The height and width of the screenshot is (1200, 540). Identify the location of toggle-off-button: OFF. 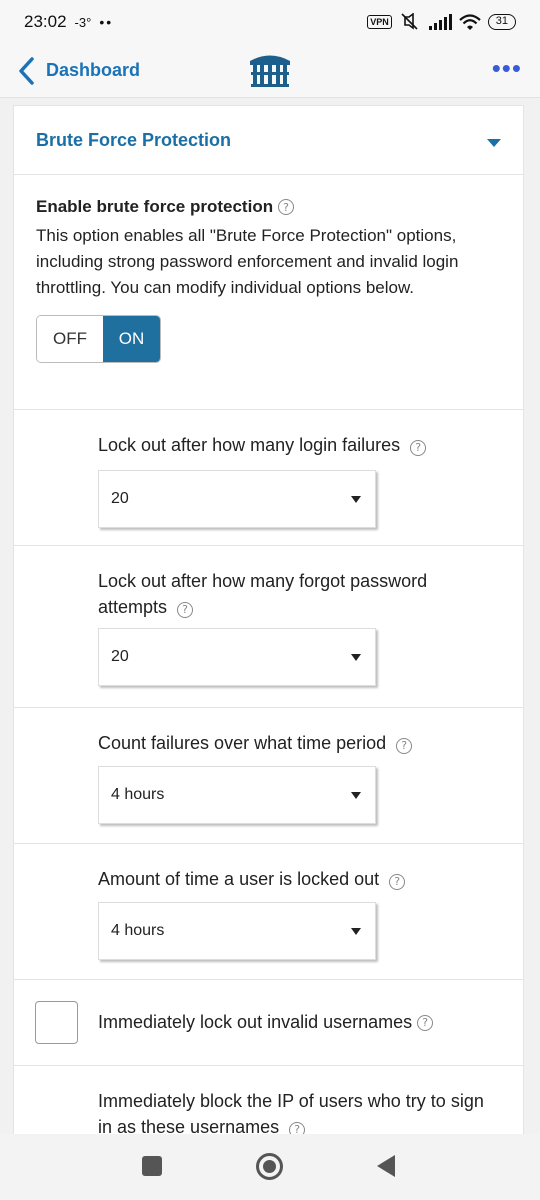
(70, 339).